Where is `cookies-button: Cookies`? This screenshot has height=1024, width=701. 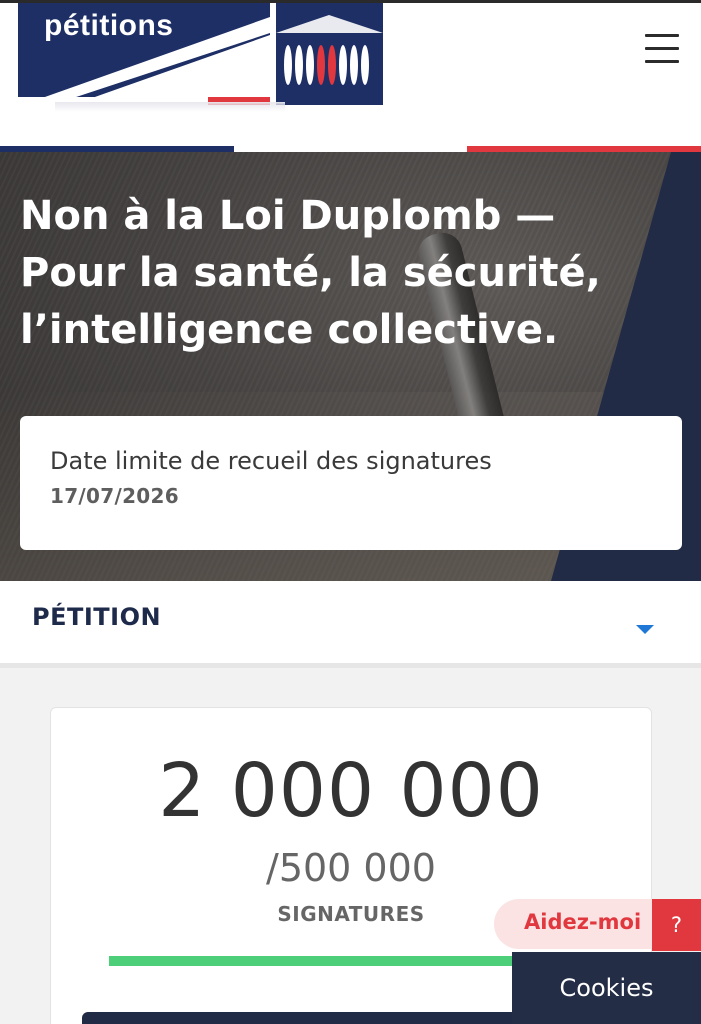 cookies-button: Cookies is located at coordinates (606, 988).